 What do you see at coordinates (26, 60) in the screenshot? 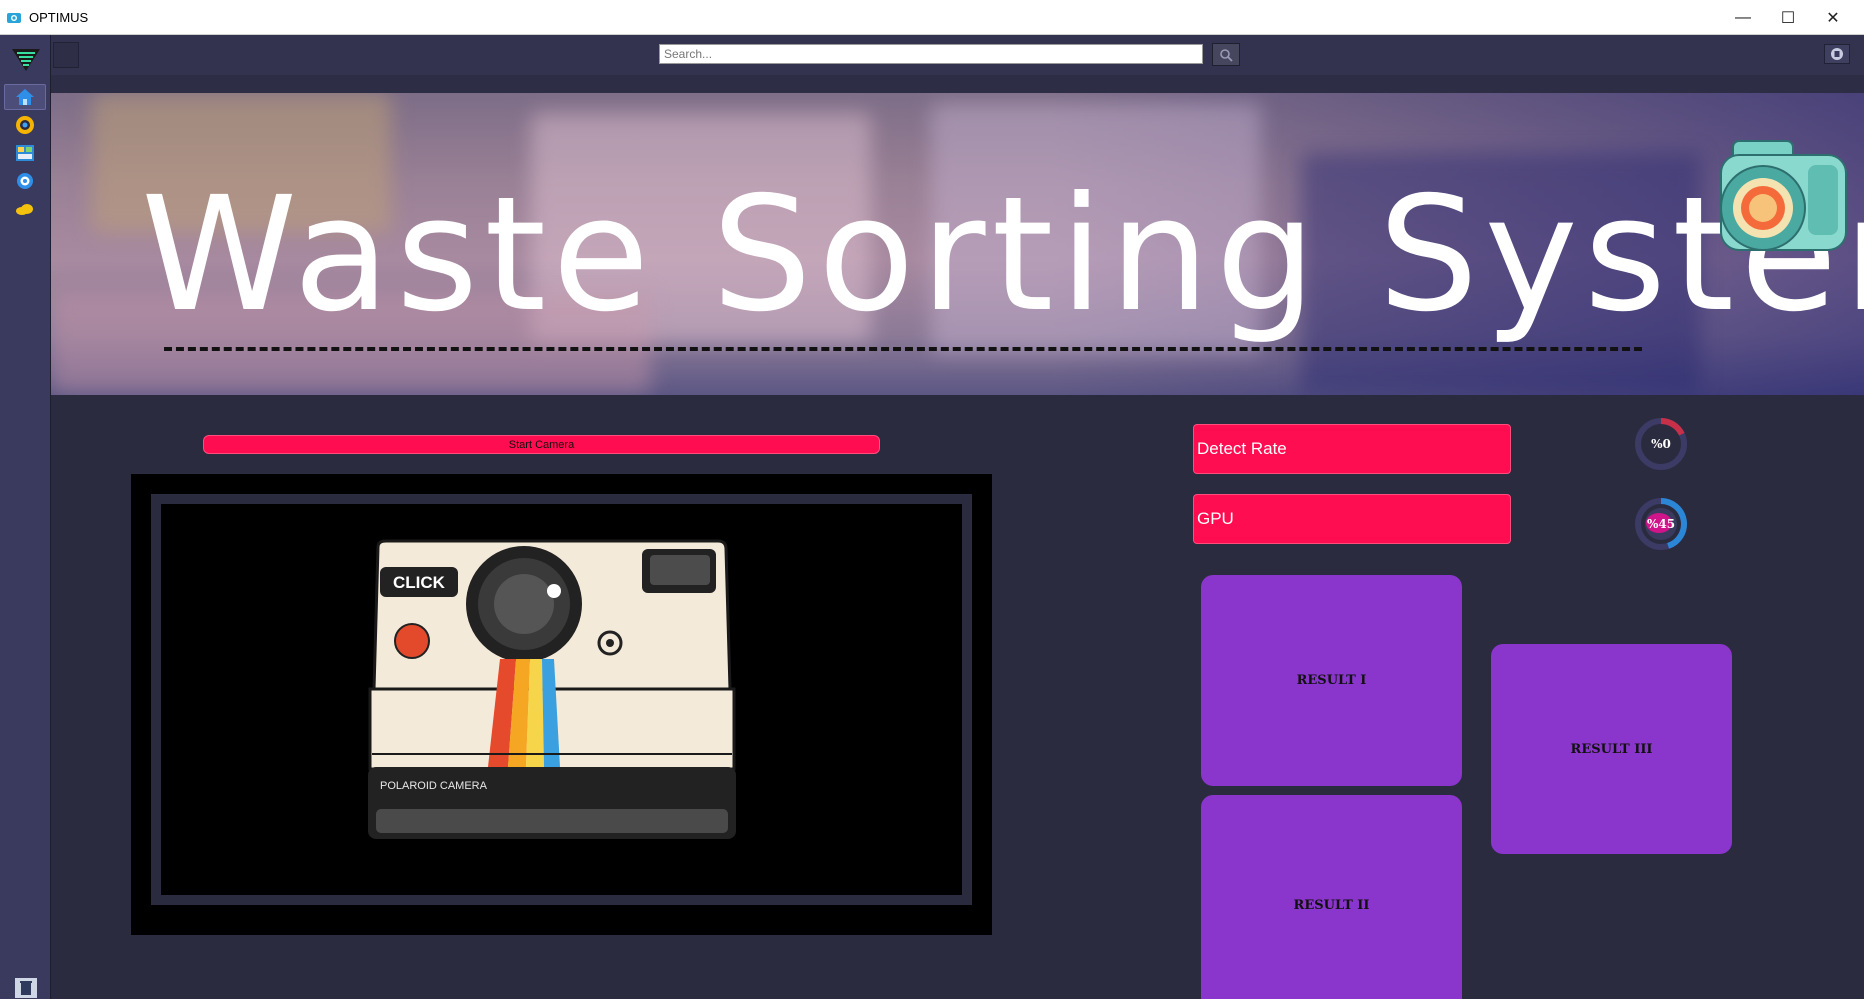
I see `app-logo` at bounding box center [26, 60].